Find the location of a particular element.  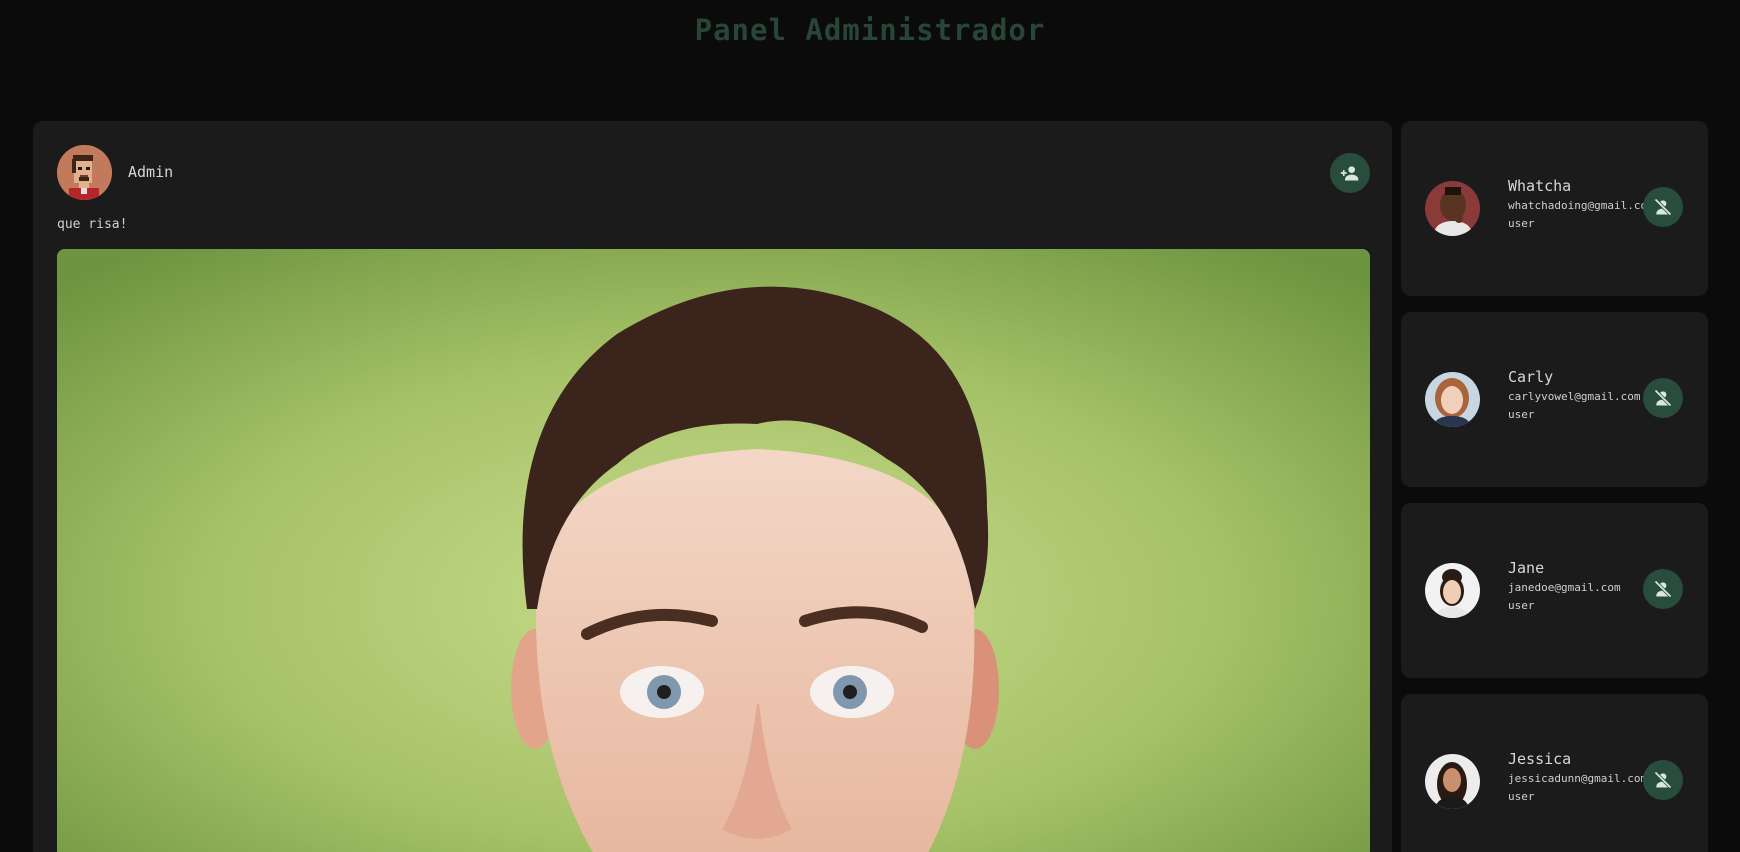

user-info: Carly carlyvowel@gmail.com user is located at coordinates (1574, 395).